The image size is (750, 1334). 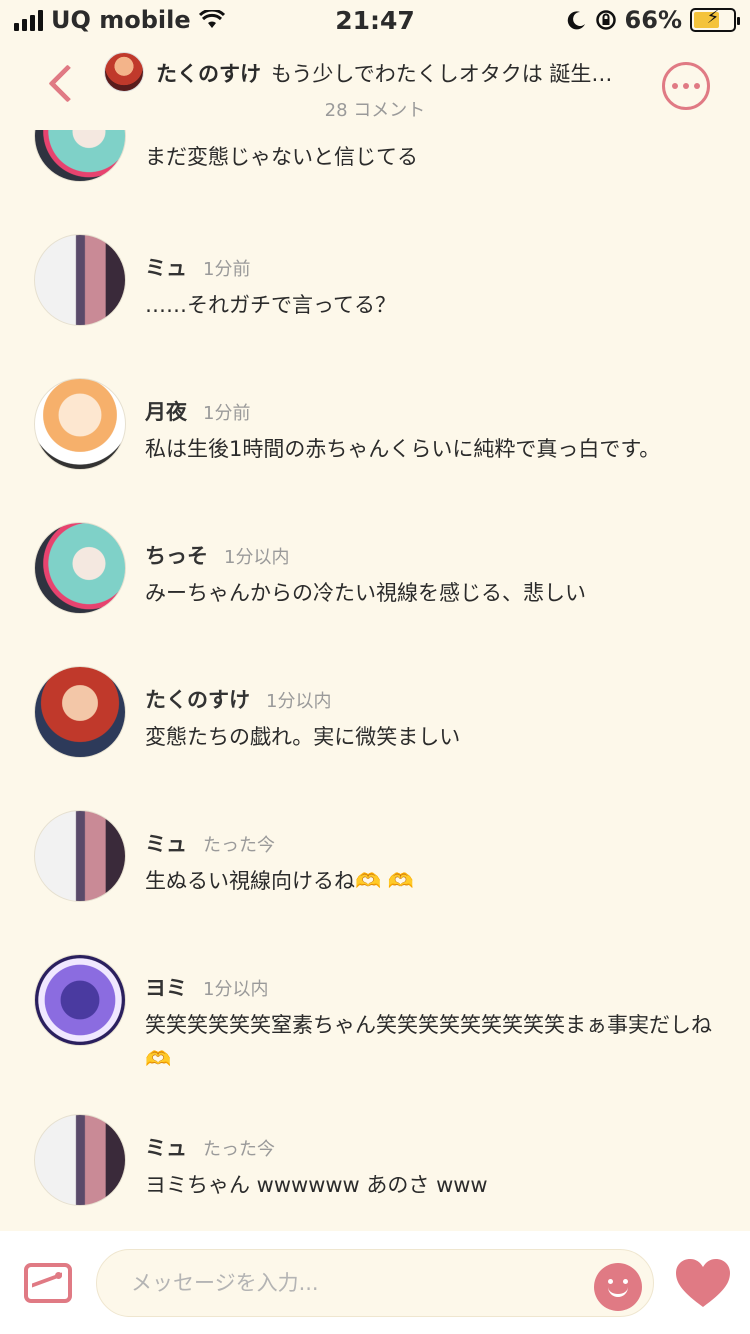 I want to click on message-input, so click(x=375, y=1283).